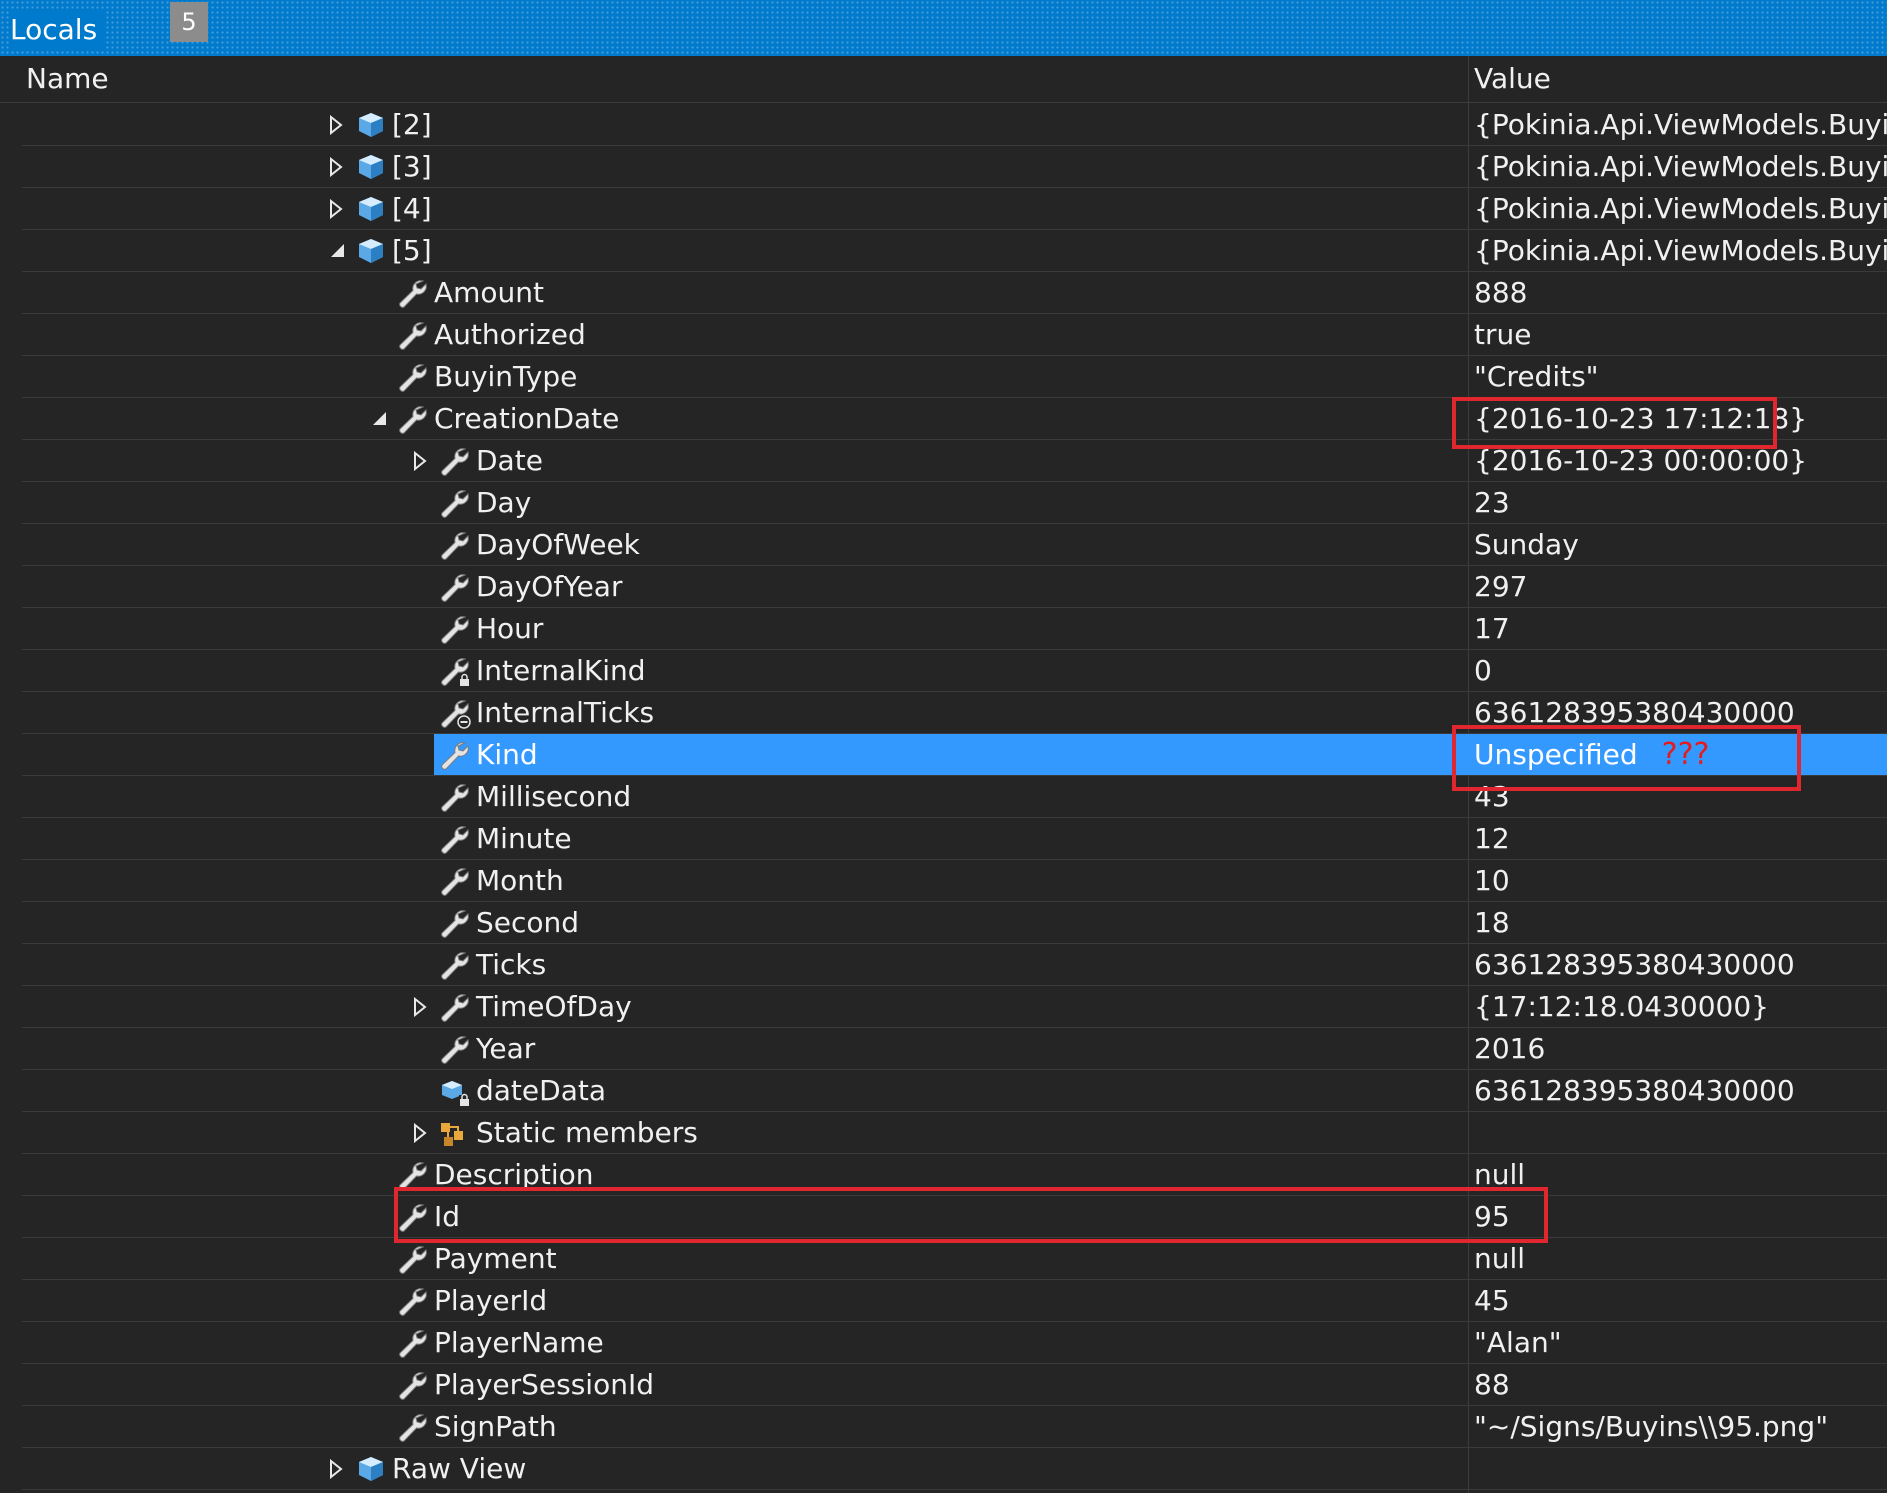 The width and height of the screenshot is (1887, 1493). What do you see at coordinates (510, 628) in the screenshot?
I see `row-name: Hour` at bounding box center [510, 628].